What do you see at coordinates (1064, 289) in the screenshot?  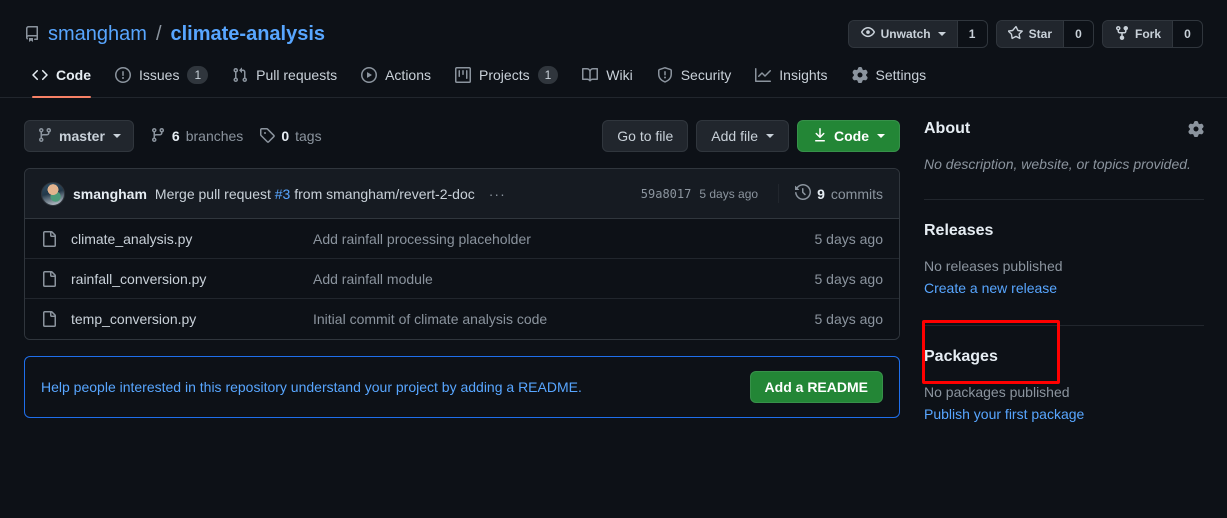 I see `create-release-link: Create a new release` at bounding box center [1064, 289].